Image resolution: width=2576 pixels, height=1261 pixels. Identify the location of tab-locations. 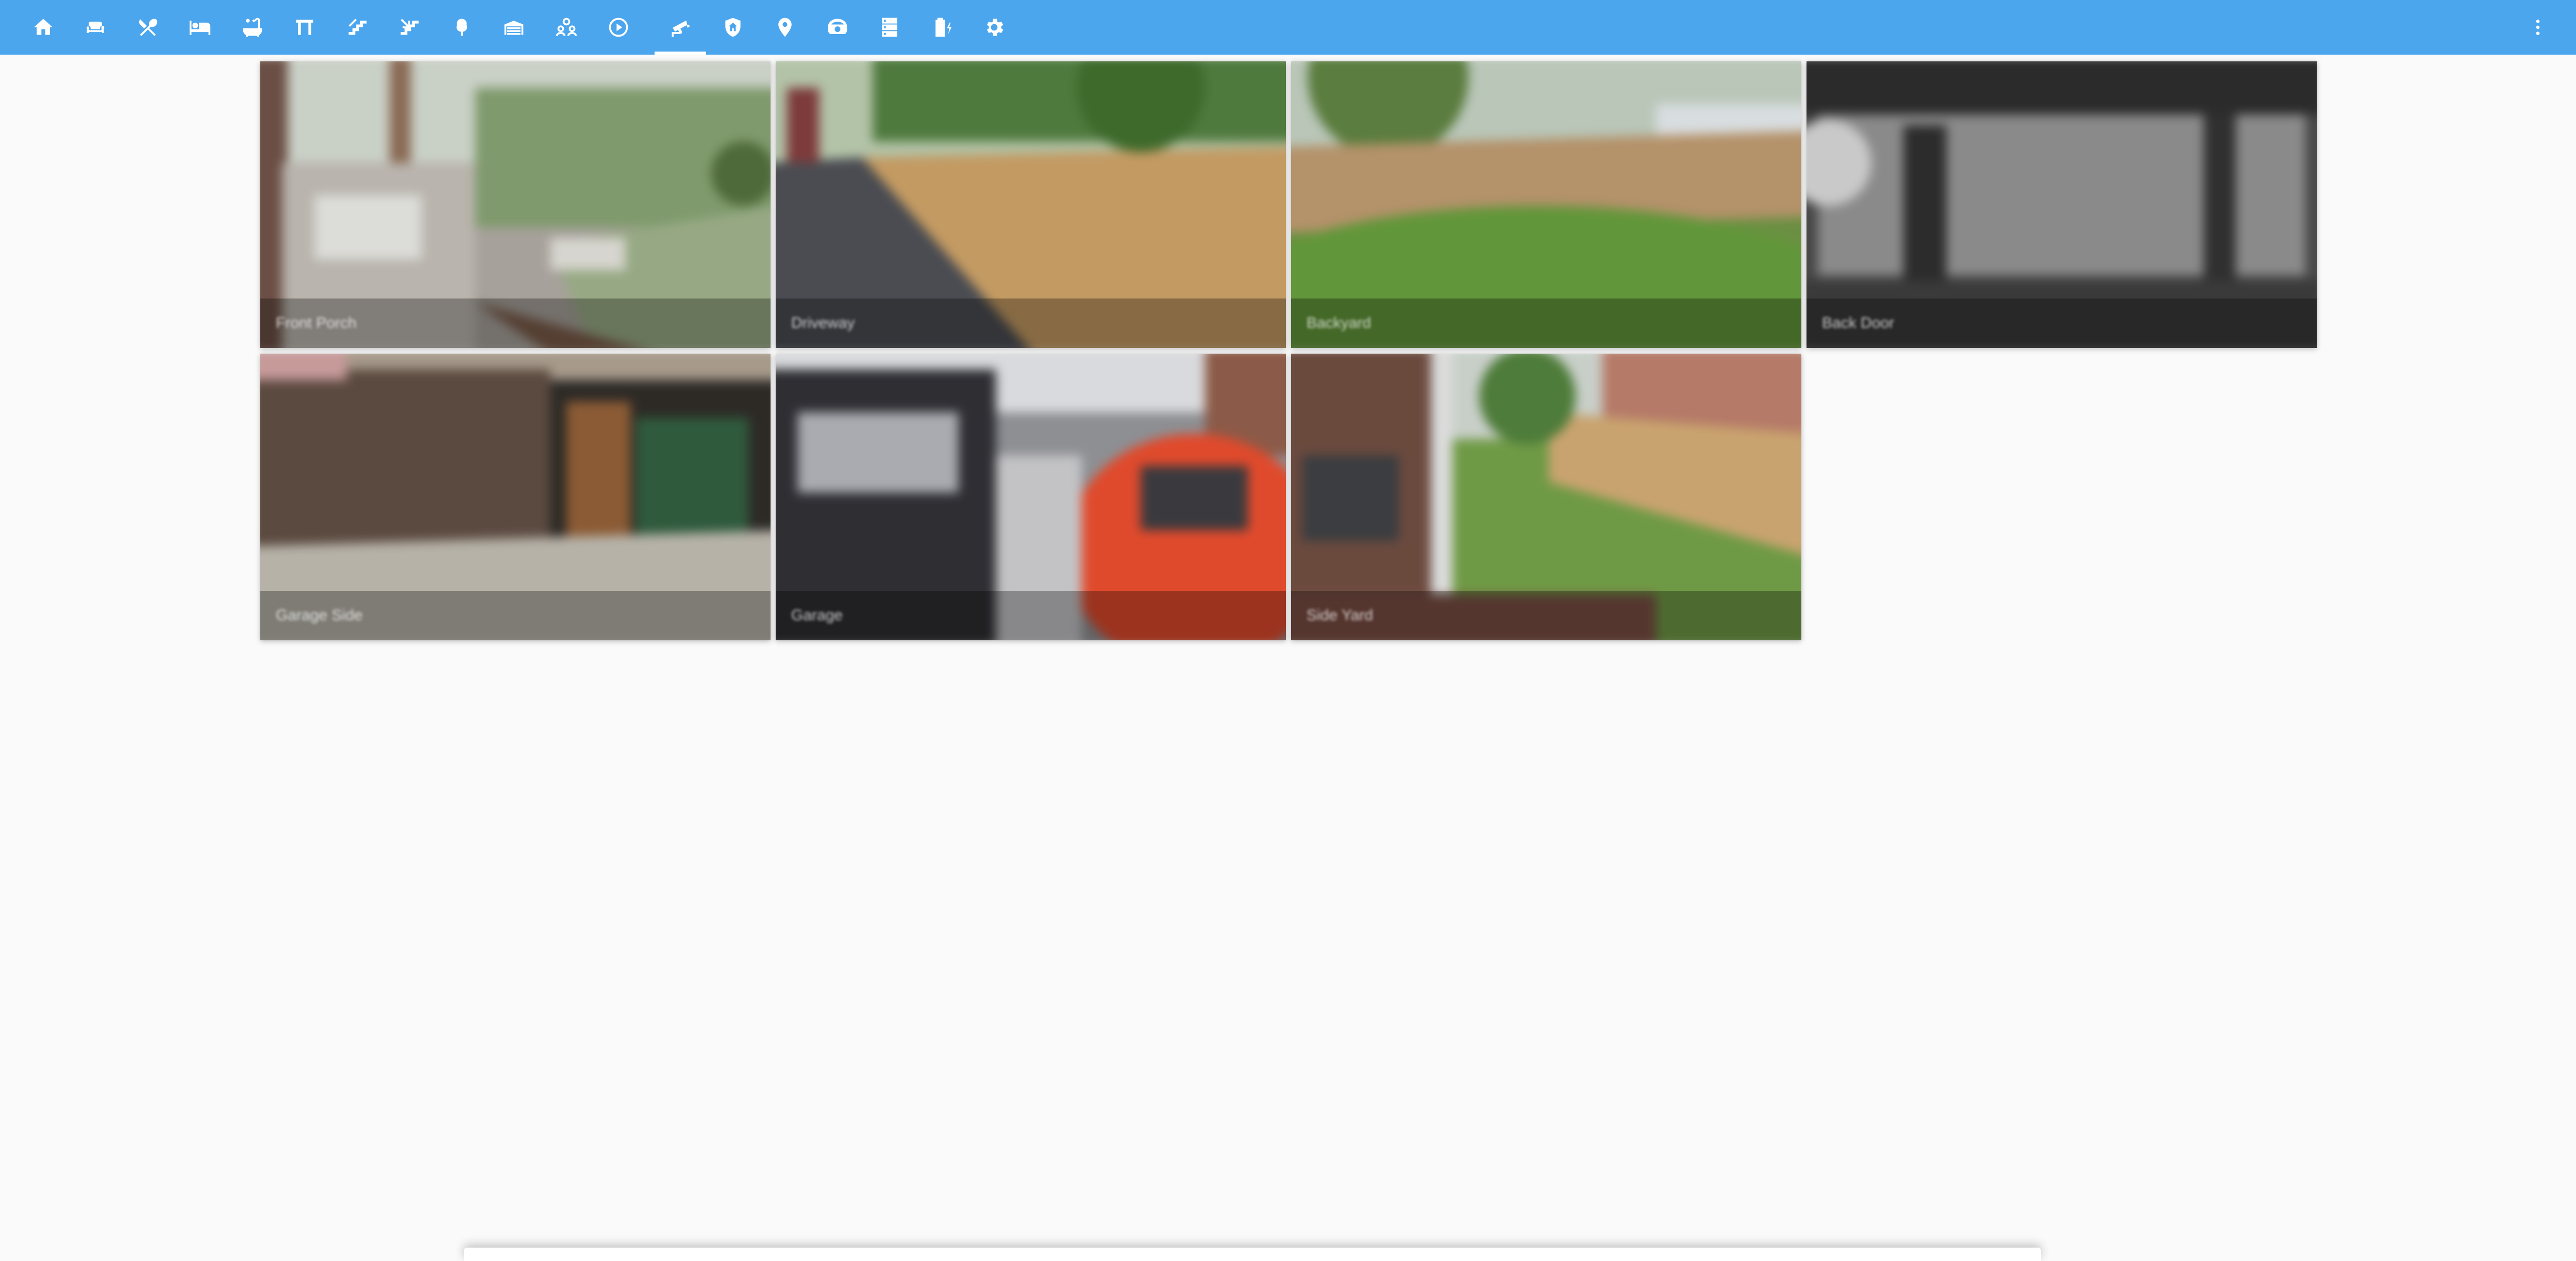
(785, 27).